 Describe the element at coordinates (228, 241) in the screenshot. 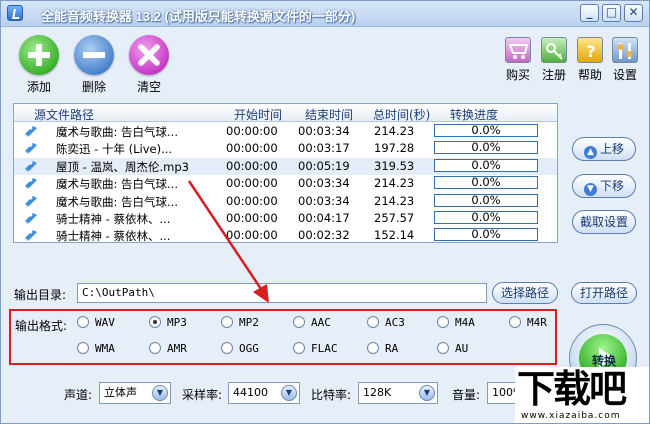

I see `annotation-arrow` at that location.